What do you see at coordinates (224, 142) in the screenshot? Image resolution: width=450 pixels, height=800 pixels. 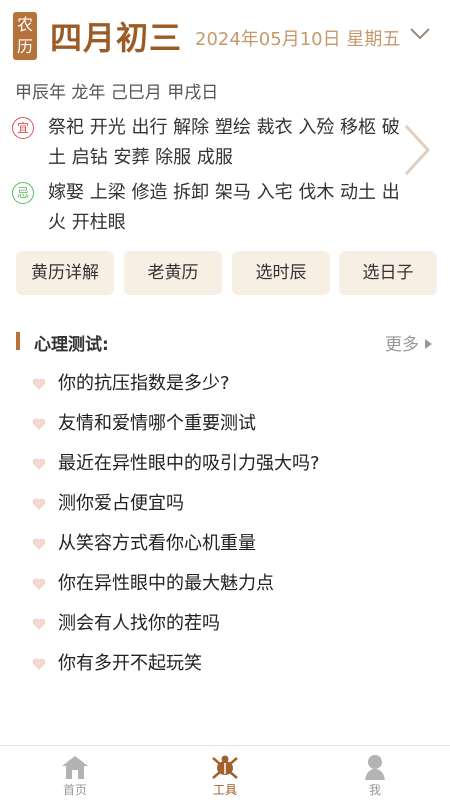 I see `yi-text: 祭祀 开光 出行 解除 塑绘 裁衣 入殓 移柩 破土 启钻 安葬 除服 成服` at bounding box center [224, 142].